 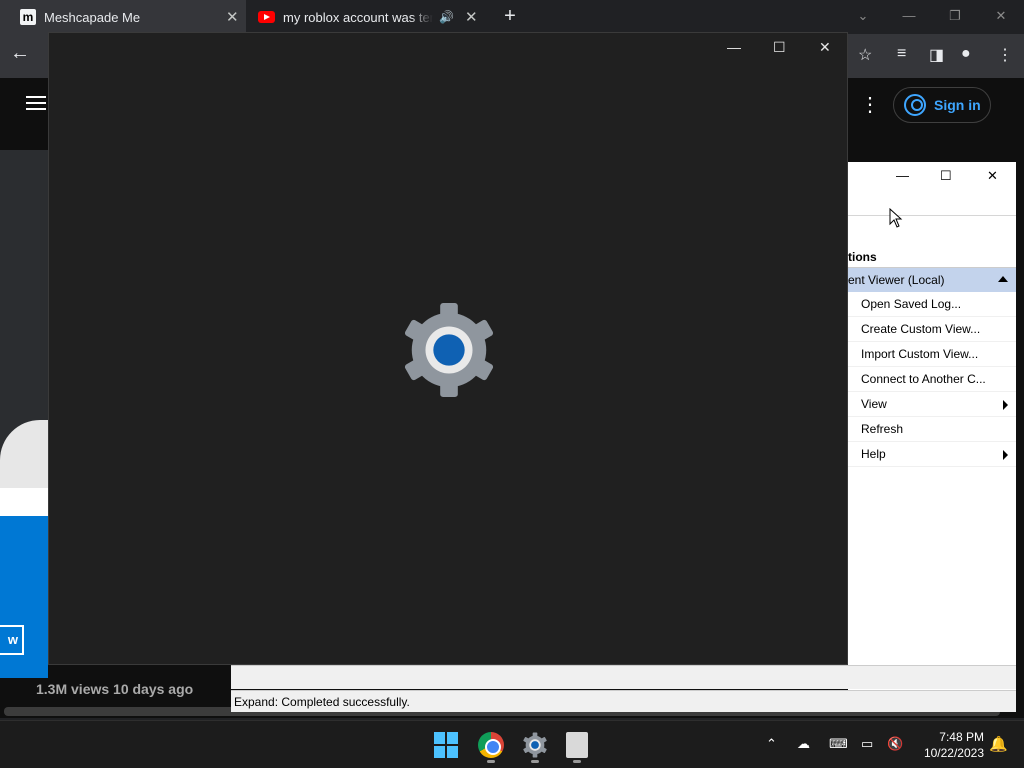 I want to click on restore-icon: ❐, so click(x=955, y=16).